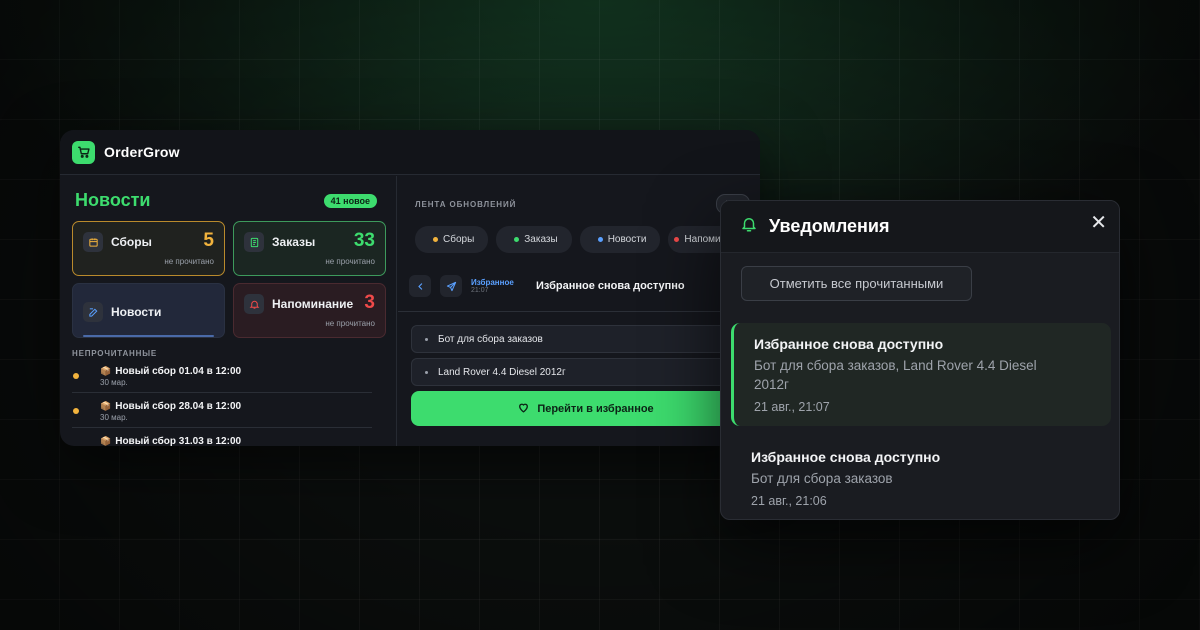  Describe the element at coordinates (789, 501) in the screenshot. I see `notification-date: 21 авг., 21:06` at that location.